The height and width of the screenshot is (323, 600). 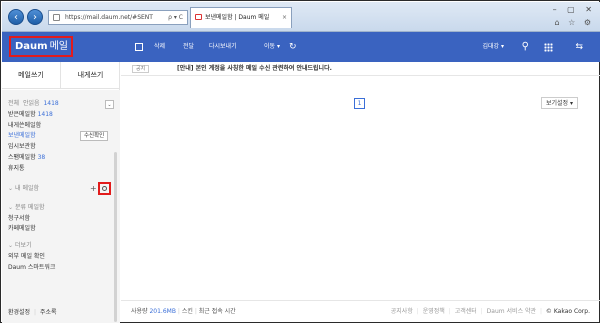 What do you see at coordinates (188, 47) in the screenshot?
I see `forward-mail-button: 전달` at bounding box center [188, 47].